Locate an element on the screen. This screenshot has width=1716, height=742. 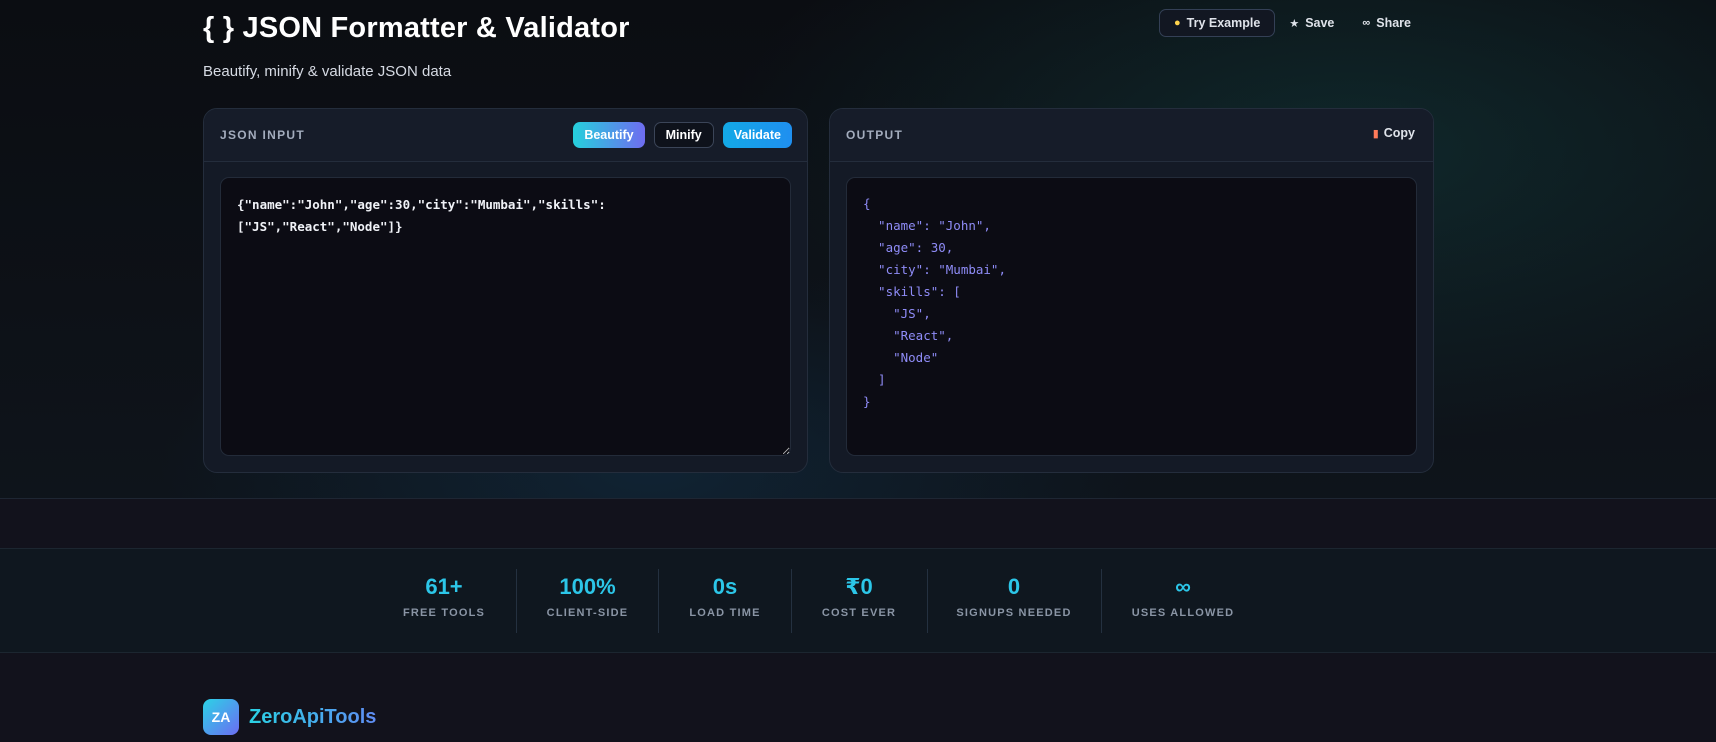
beautify-button: Beautify is located at coordinates (609, 135).